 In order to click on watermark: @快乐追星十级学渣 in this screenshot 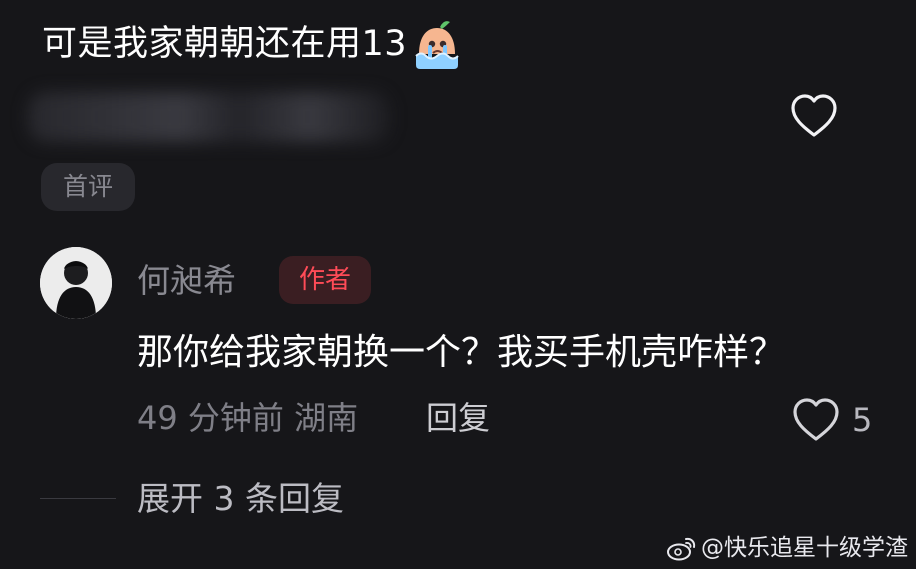, I will do `click(787, 548)`.